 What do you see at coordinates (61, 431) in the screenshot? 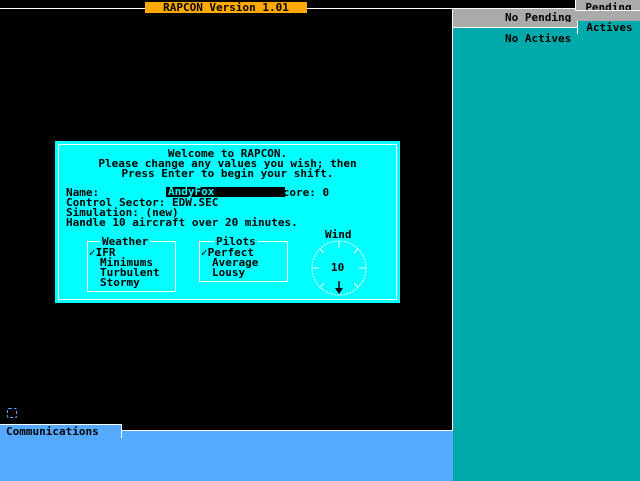
I see `communications-tab: Communications` at bounding box center [61, 431].